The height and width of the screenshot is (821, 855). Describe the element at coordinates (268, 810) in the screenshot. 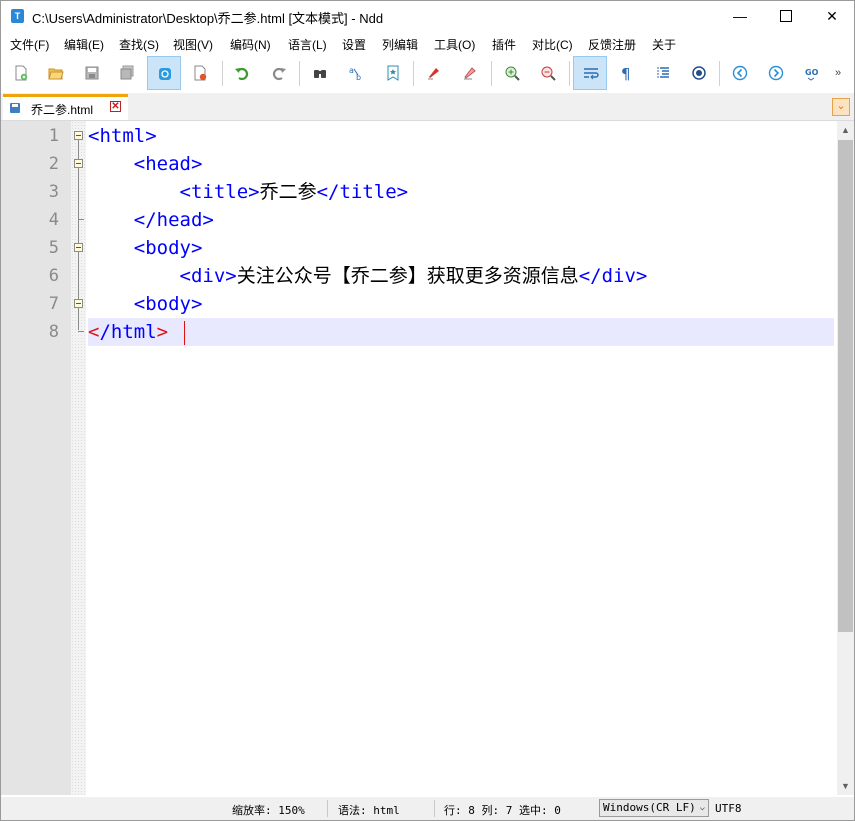

I see `zoom-status: 缩放率: 150%` at that location.